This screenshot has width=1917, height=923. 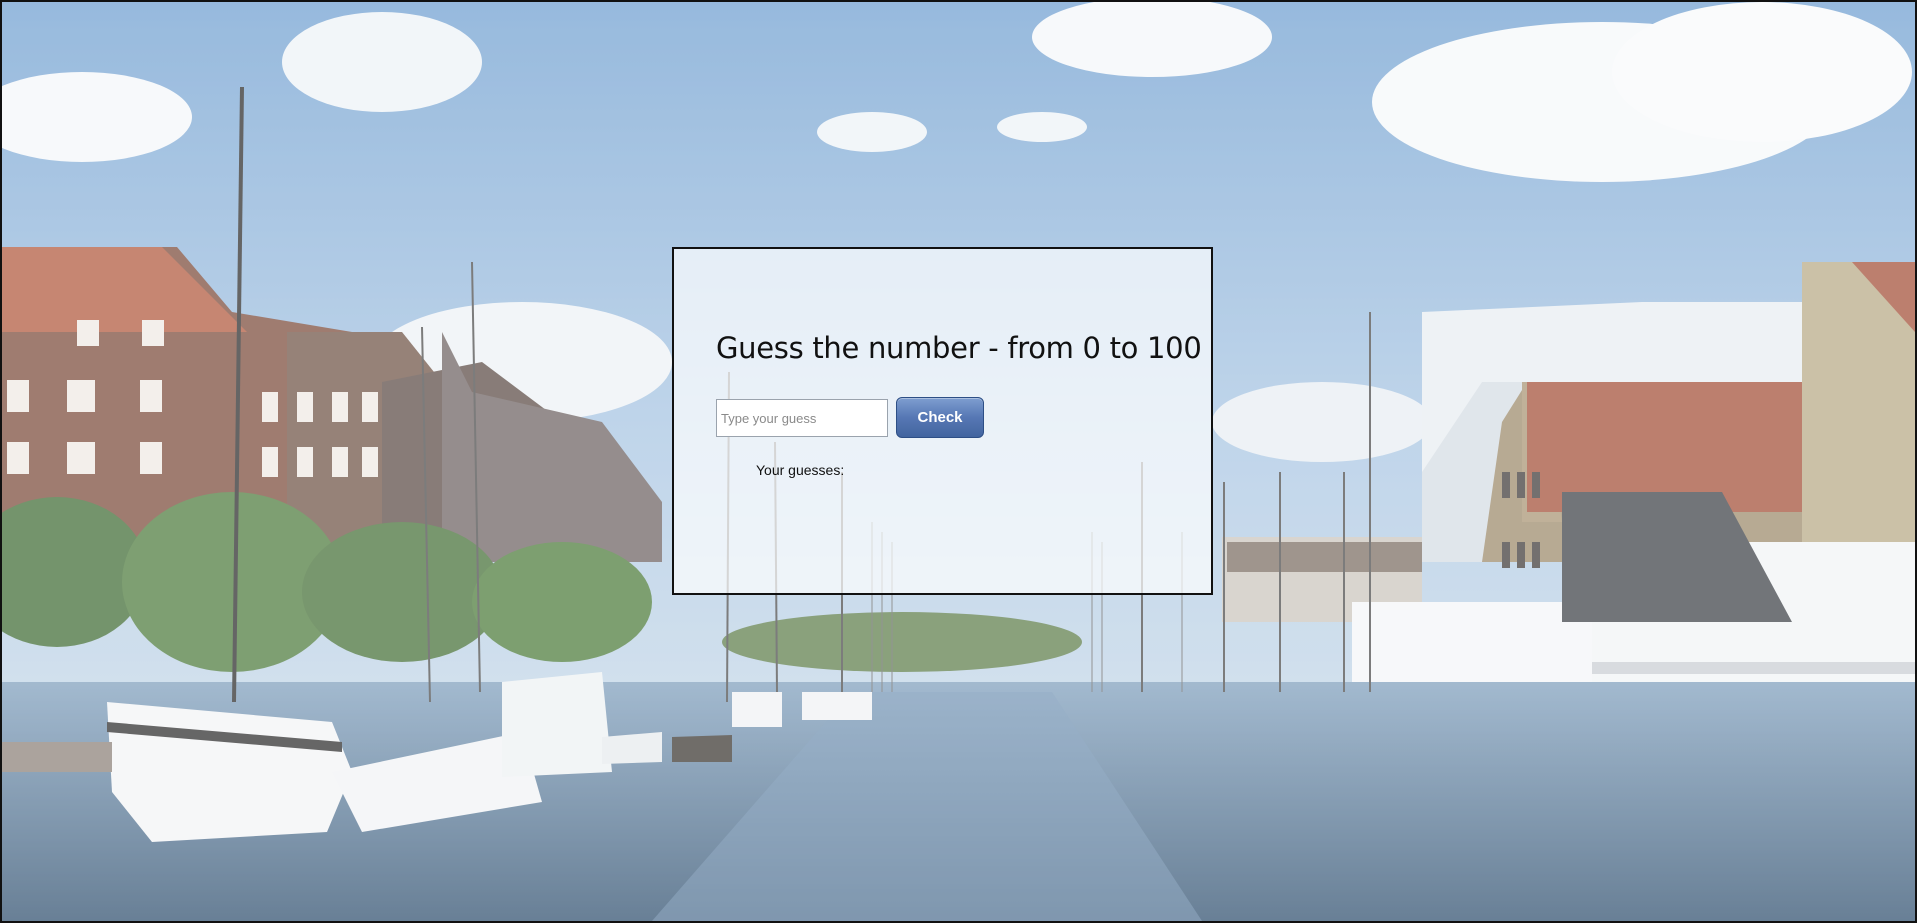 I want to click on guesses-label: Your guesses:, so click(x=800, y=470).